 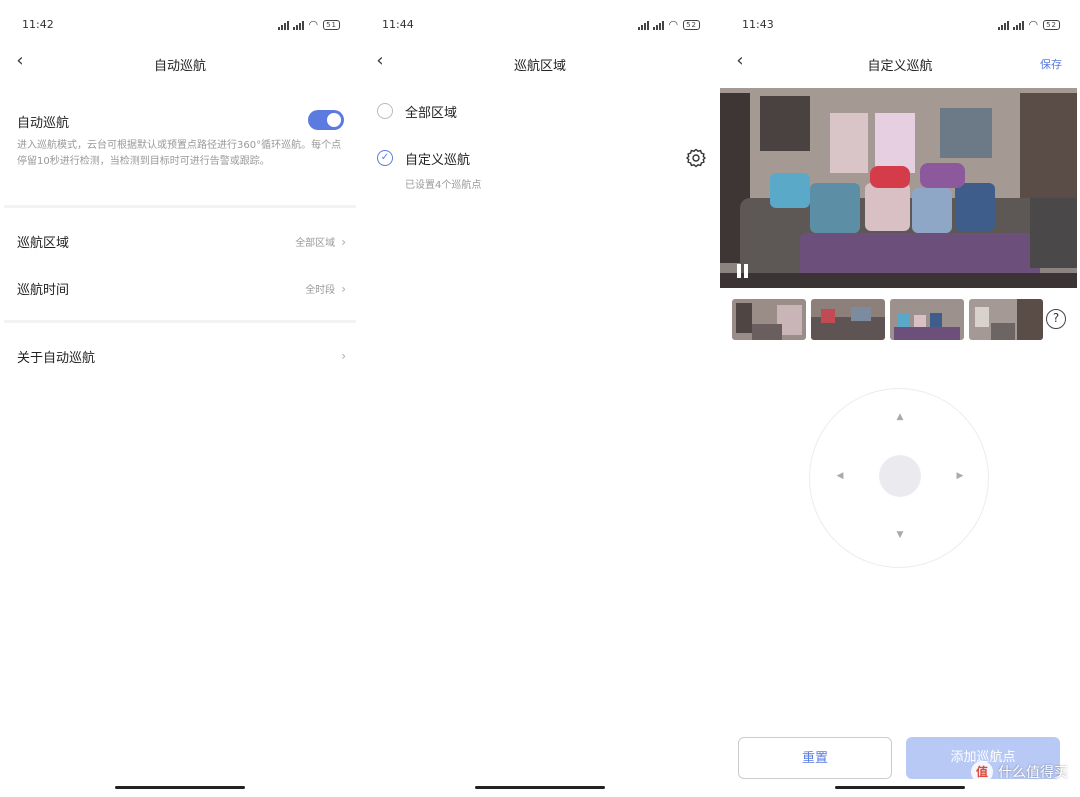 What do you see at coordinates (900, 417) in the screenshot?
I see `arrow-up-icon: ▲` at bounding box center [900, 417].